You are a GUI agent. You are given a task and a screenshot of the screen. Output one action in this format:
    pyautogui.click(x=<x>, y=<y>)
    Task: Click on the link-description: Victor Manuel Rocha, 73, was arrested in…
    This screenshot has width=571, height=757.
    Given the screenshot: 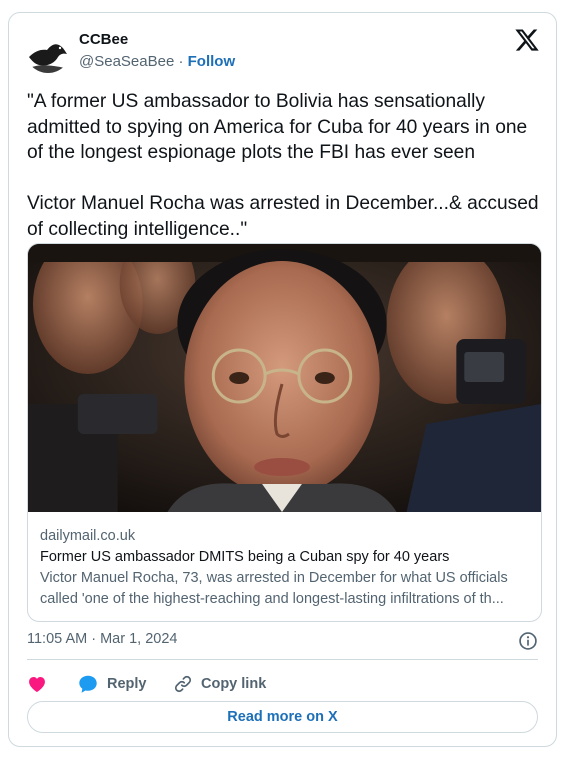 What is the action you would take?
    pyautogui.click(x=274, y=588)
    